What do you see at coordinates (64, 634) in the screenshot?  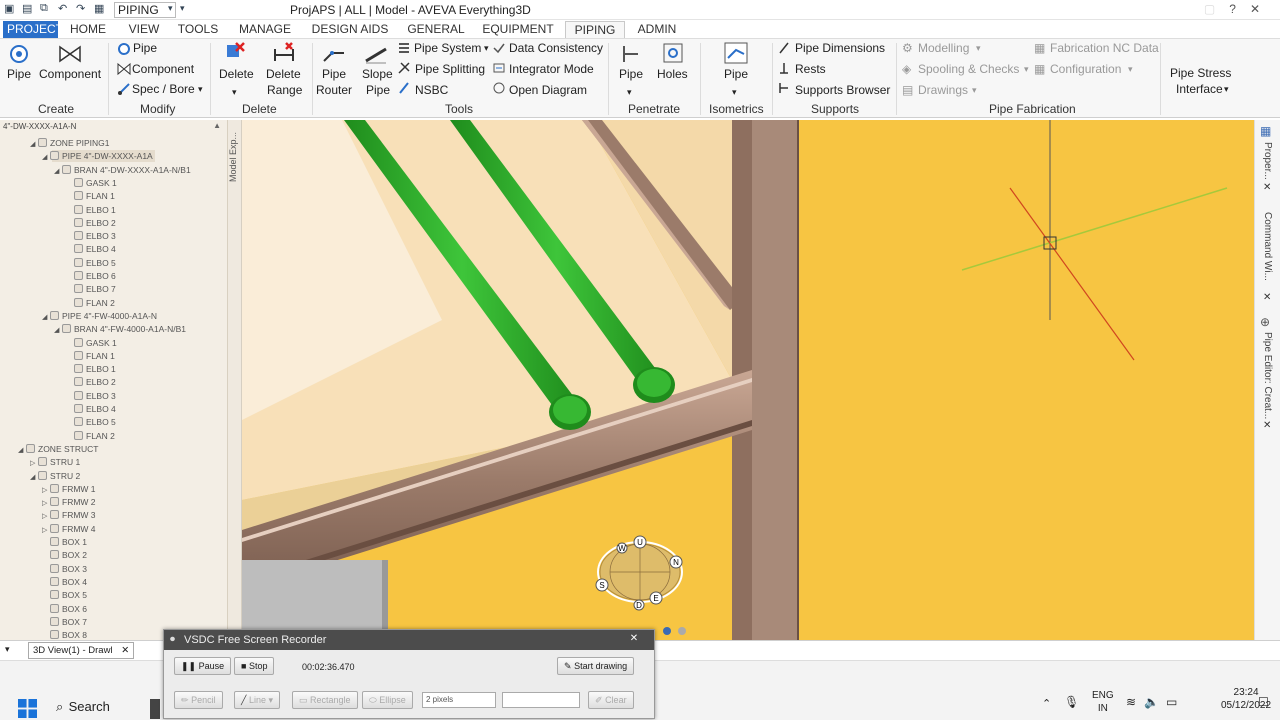 I see `tree-node: BOX 8` at bounding box center [64, 634].